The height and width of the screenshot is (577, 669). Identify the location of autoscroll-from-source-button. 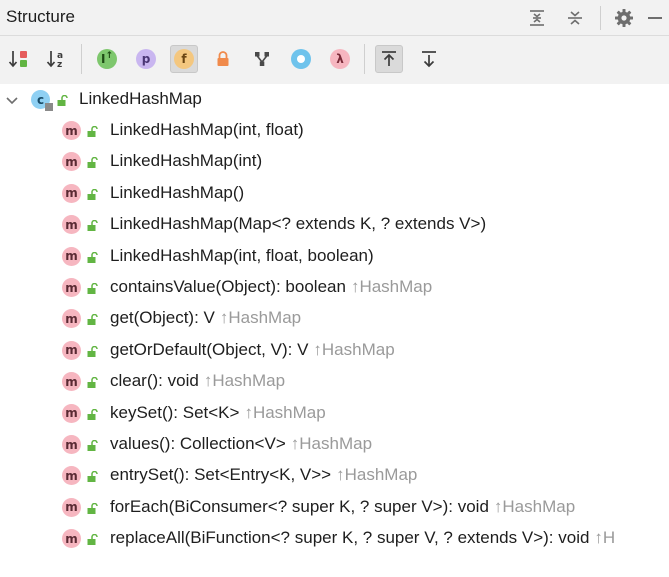
(429, 59).